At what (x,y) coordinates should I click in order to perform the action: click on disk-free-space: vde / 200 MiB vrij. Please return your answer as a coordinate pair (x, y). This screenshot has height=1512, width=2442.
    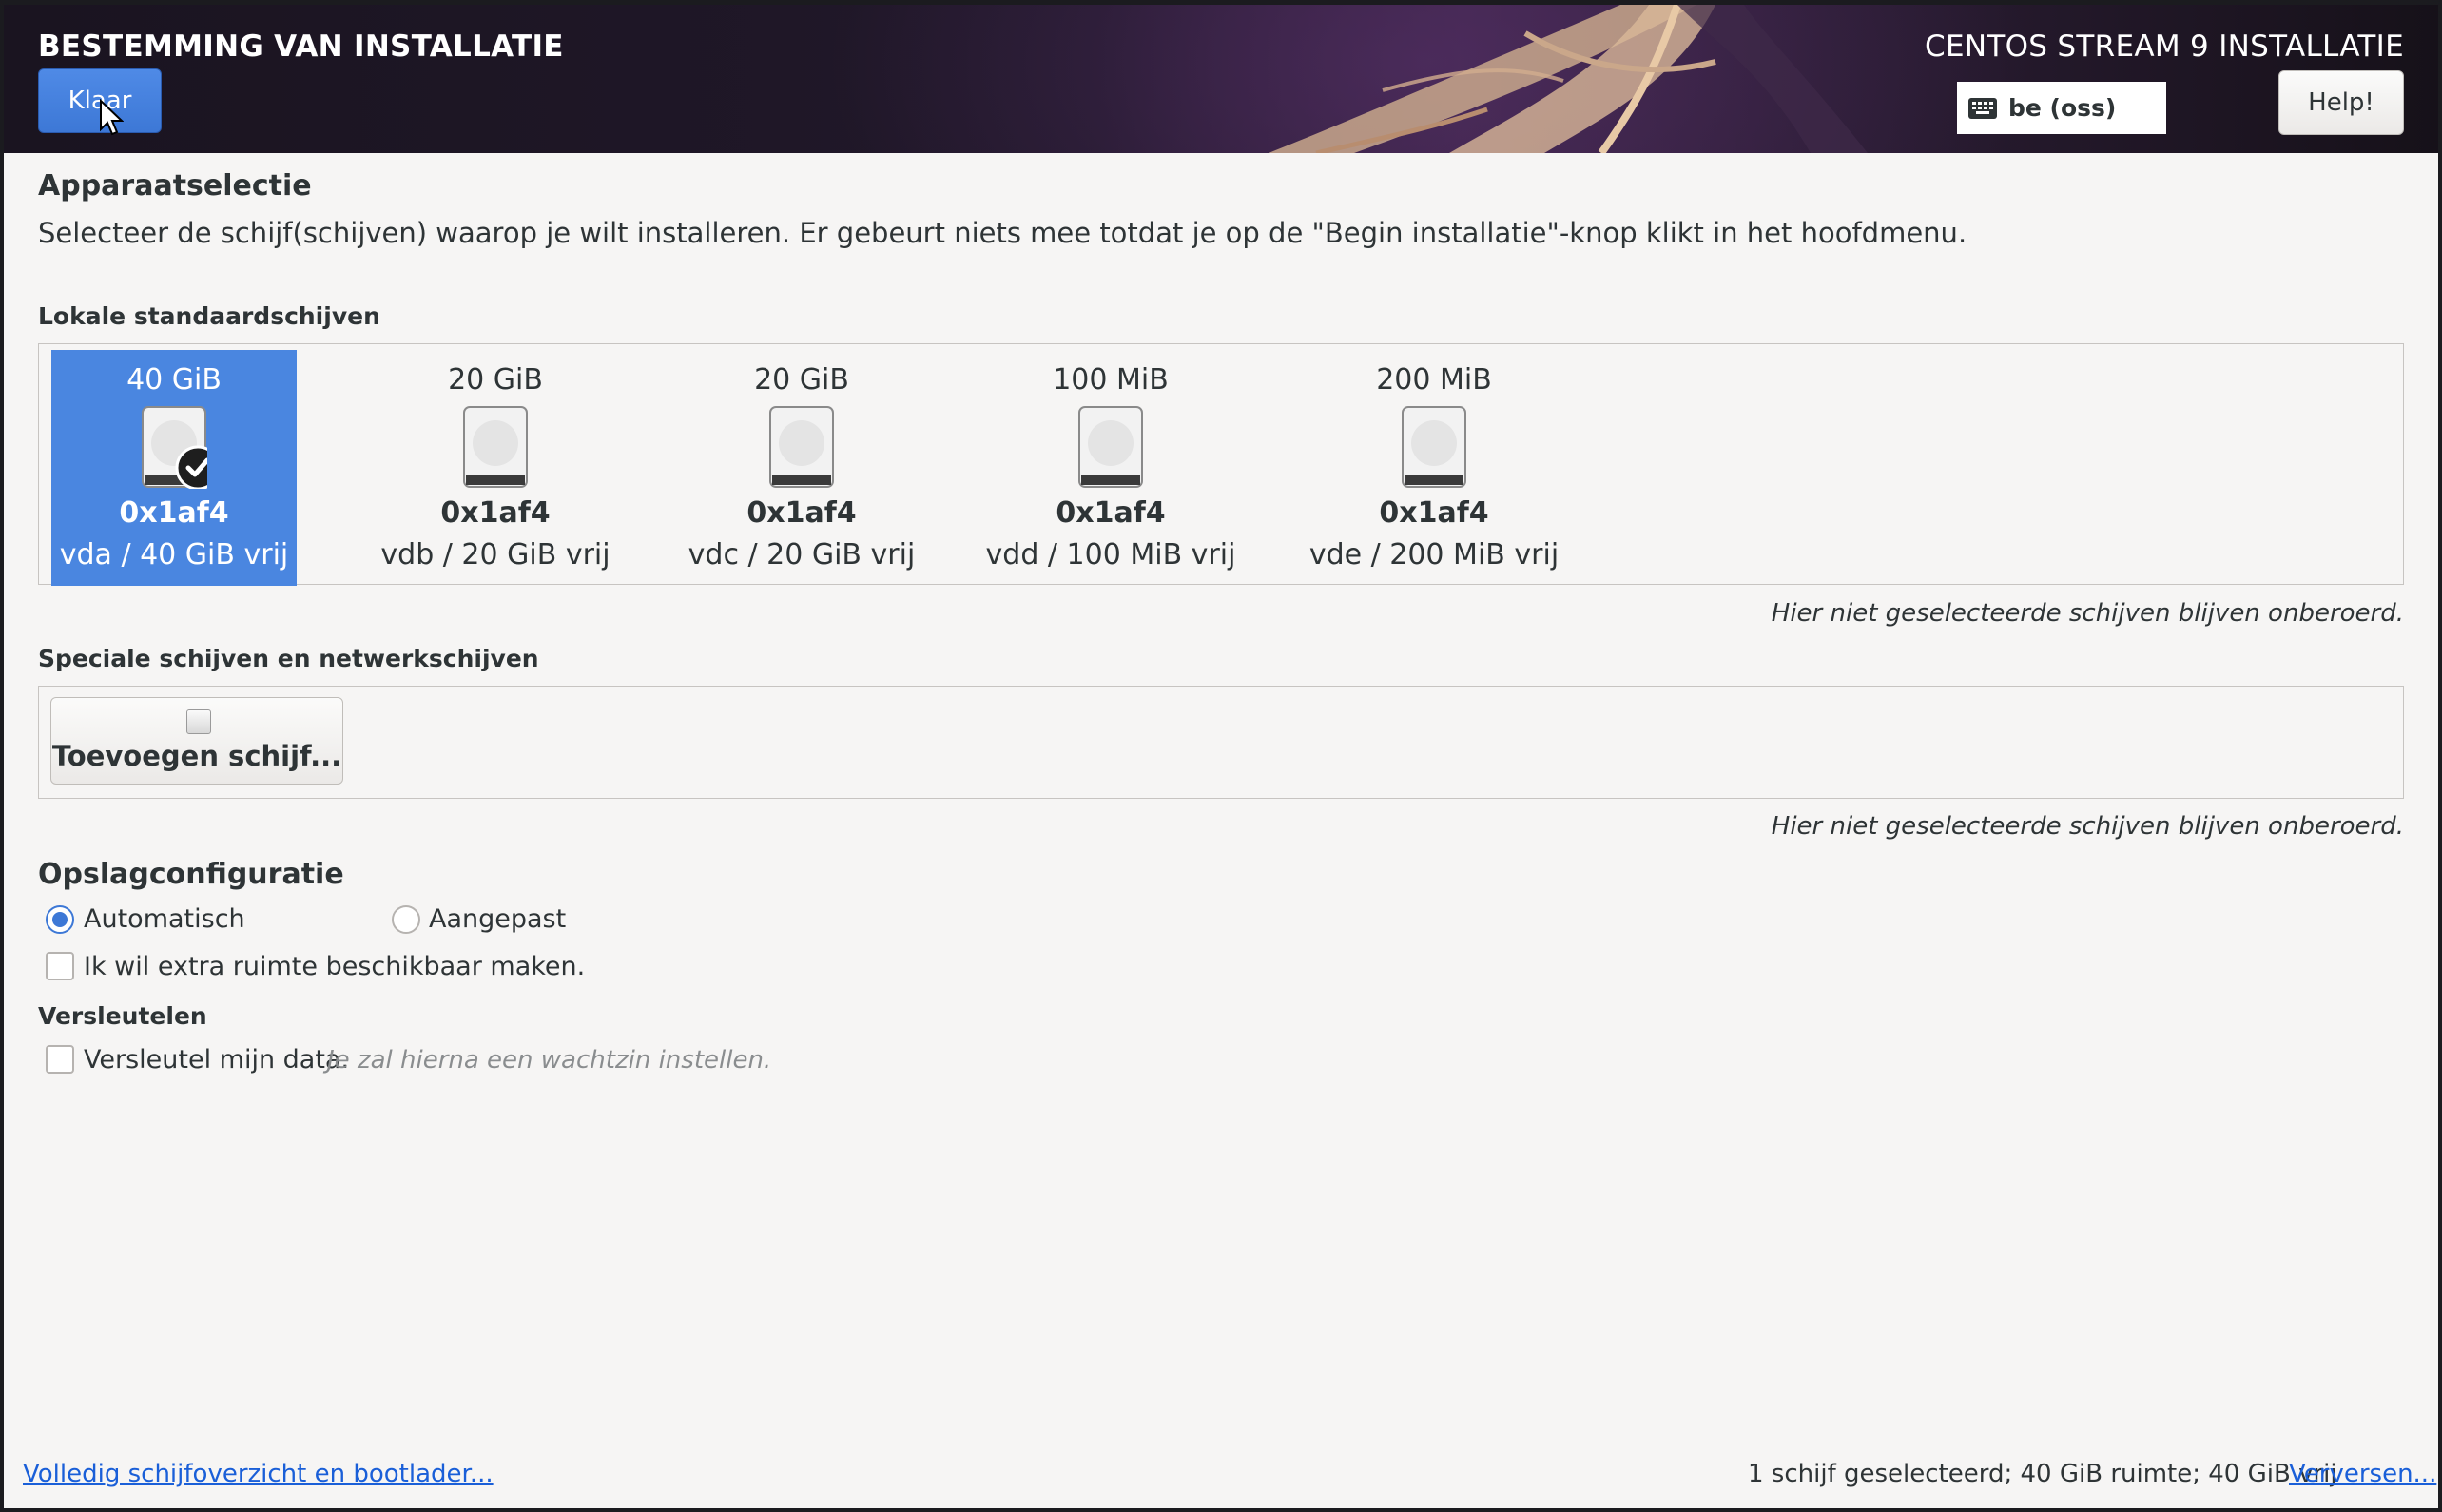
    Looking at the image, I should click on (1434, 555).